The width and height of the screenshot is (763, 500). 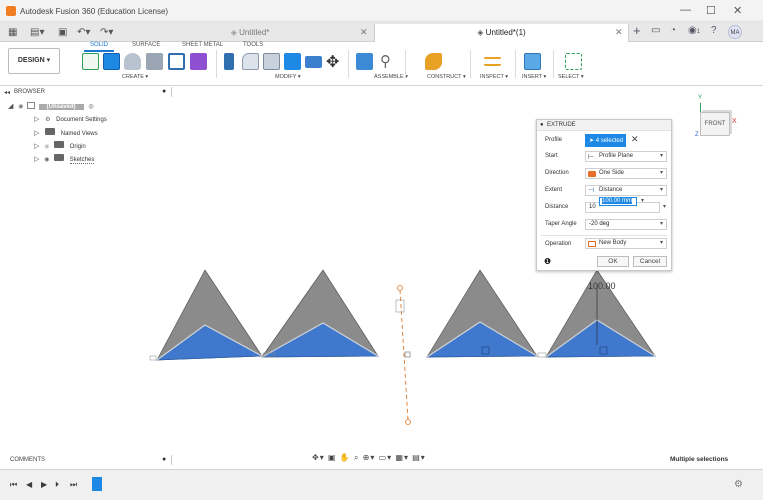 What do you see at coordinates (650, 261) in the screenshot?
I see `cancel-button: Cancel` at bounding box center [650, 261].